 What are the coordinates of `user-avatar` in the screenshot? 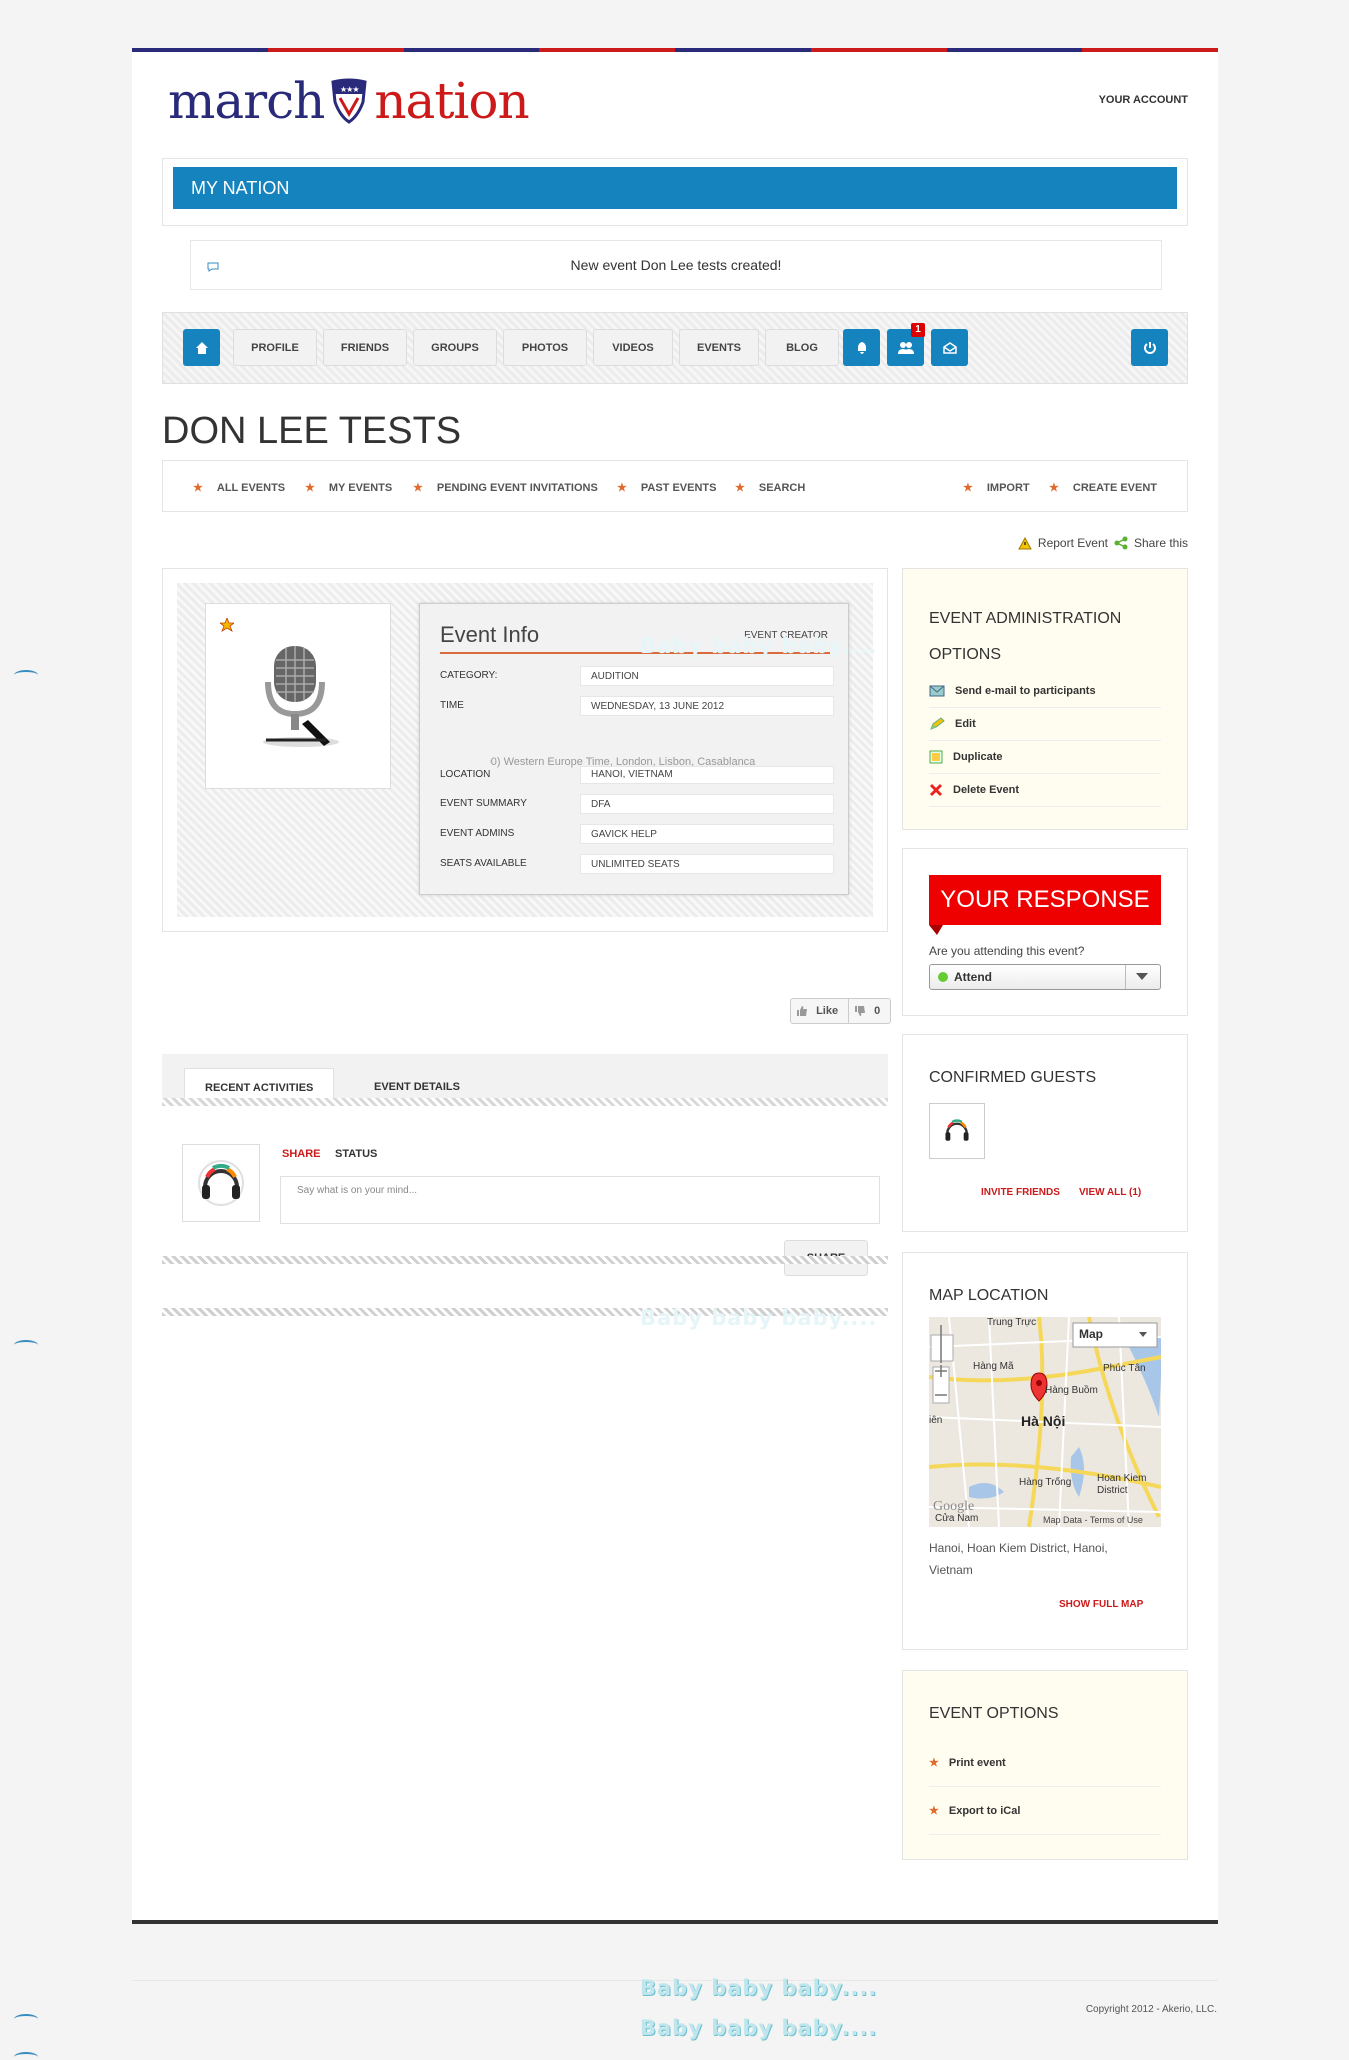 It's located at (221, 1183).